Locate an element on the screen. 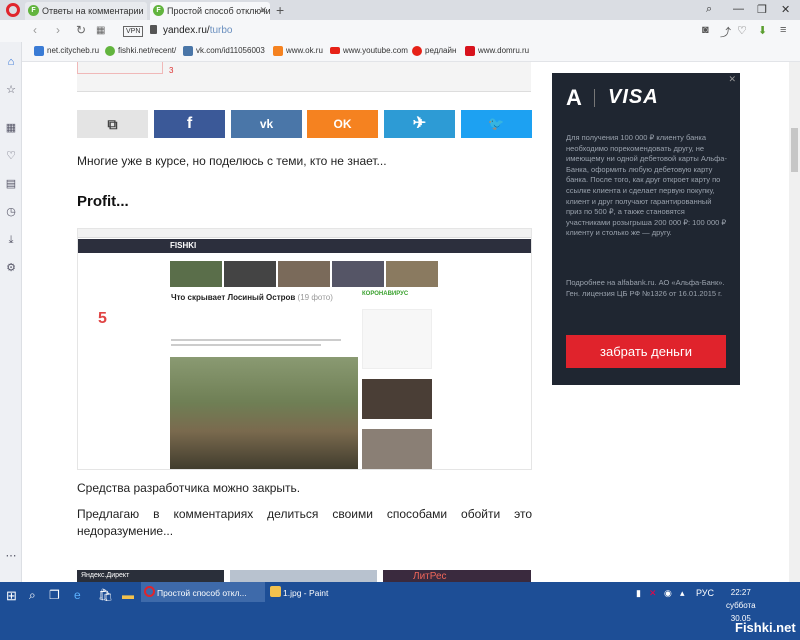  more-icon: ⋯ is located at coordinates (11, 556).